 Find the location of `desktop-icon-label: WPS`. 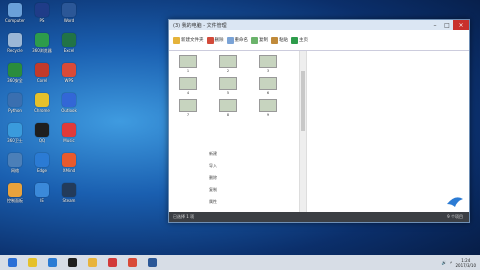

desktop-icon-label: WPS is located at coordinates (69, 80).